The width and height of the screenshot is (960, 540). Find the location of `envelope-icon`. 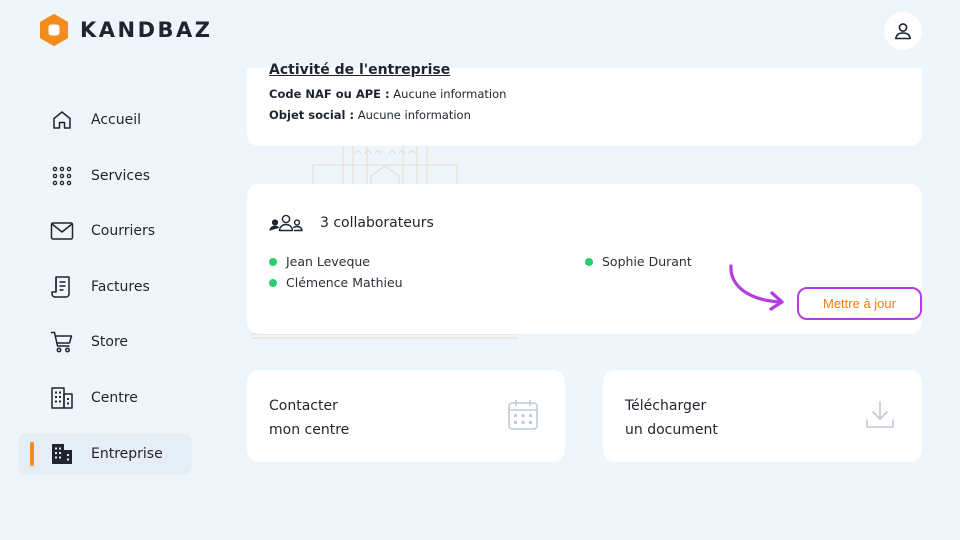

envelope-icon is located at coordinates (62, 231).